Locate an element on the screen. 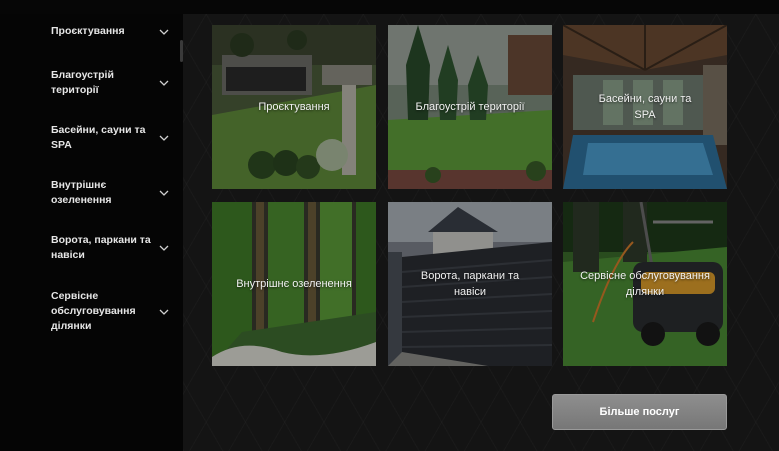 This screenshot has width=779, height=451. service-card-title: Проєктування is located at coordinates (294, 107).